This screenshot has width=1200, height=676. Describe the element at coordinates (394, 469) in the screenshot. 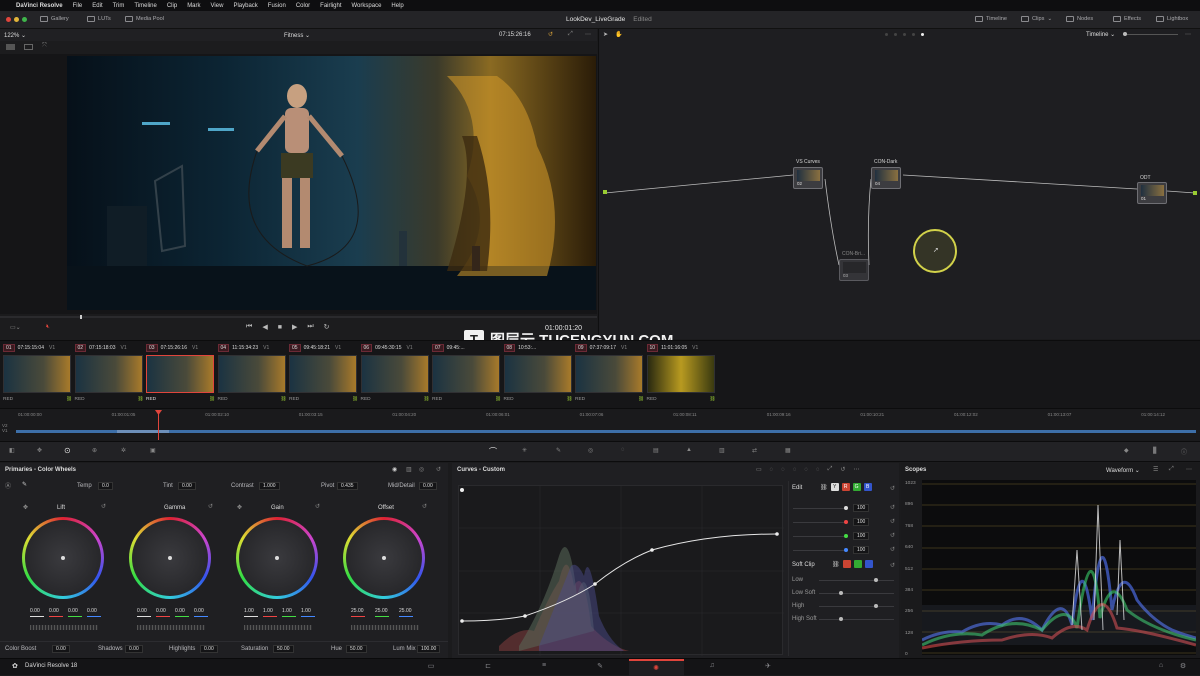

I see `primaries-mode-icon: ◉` at that location.